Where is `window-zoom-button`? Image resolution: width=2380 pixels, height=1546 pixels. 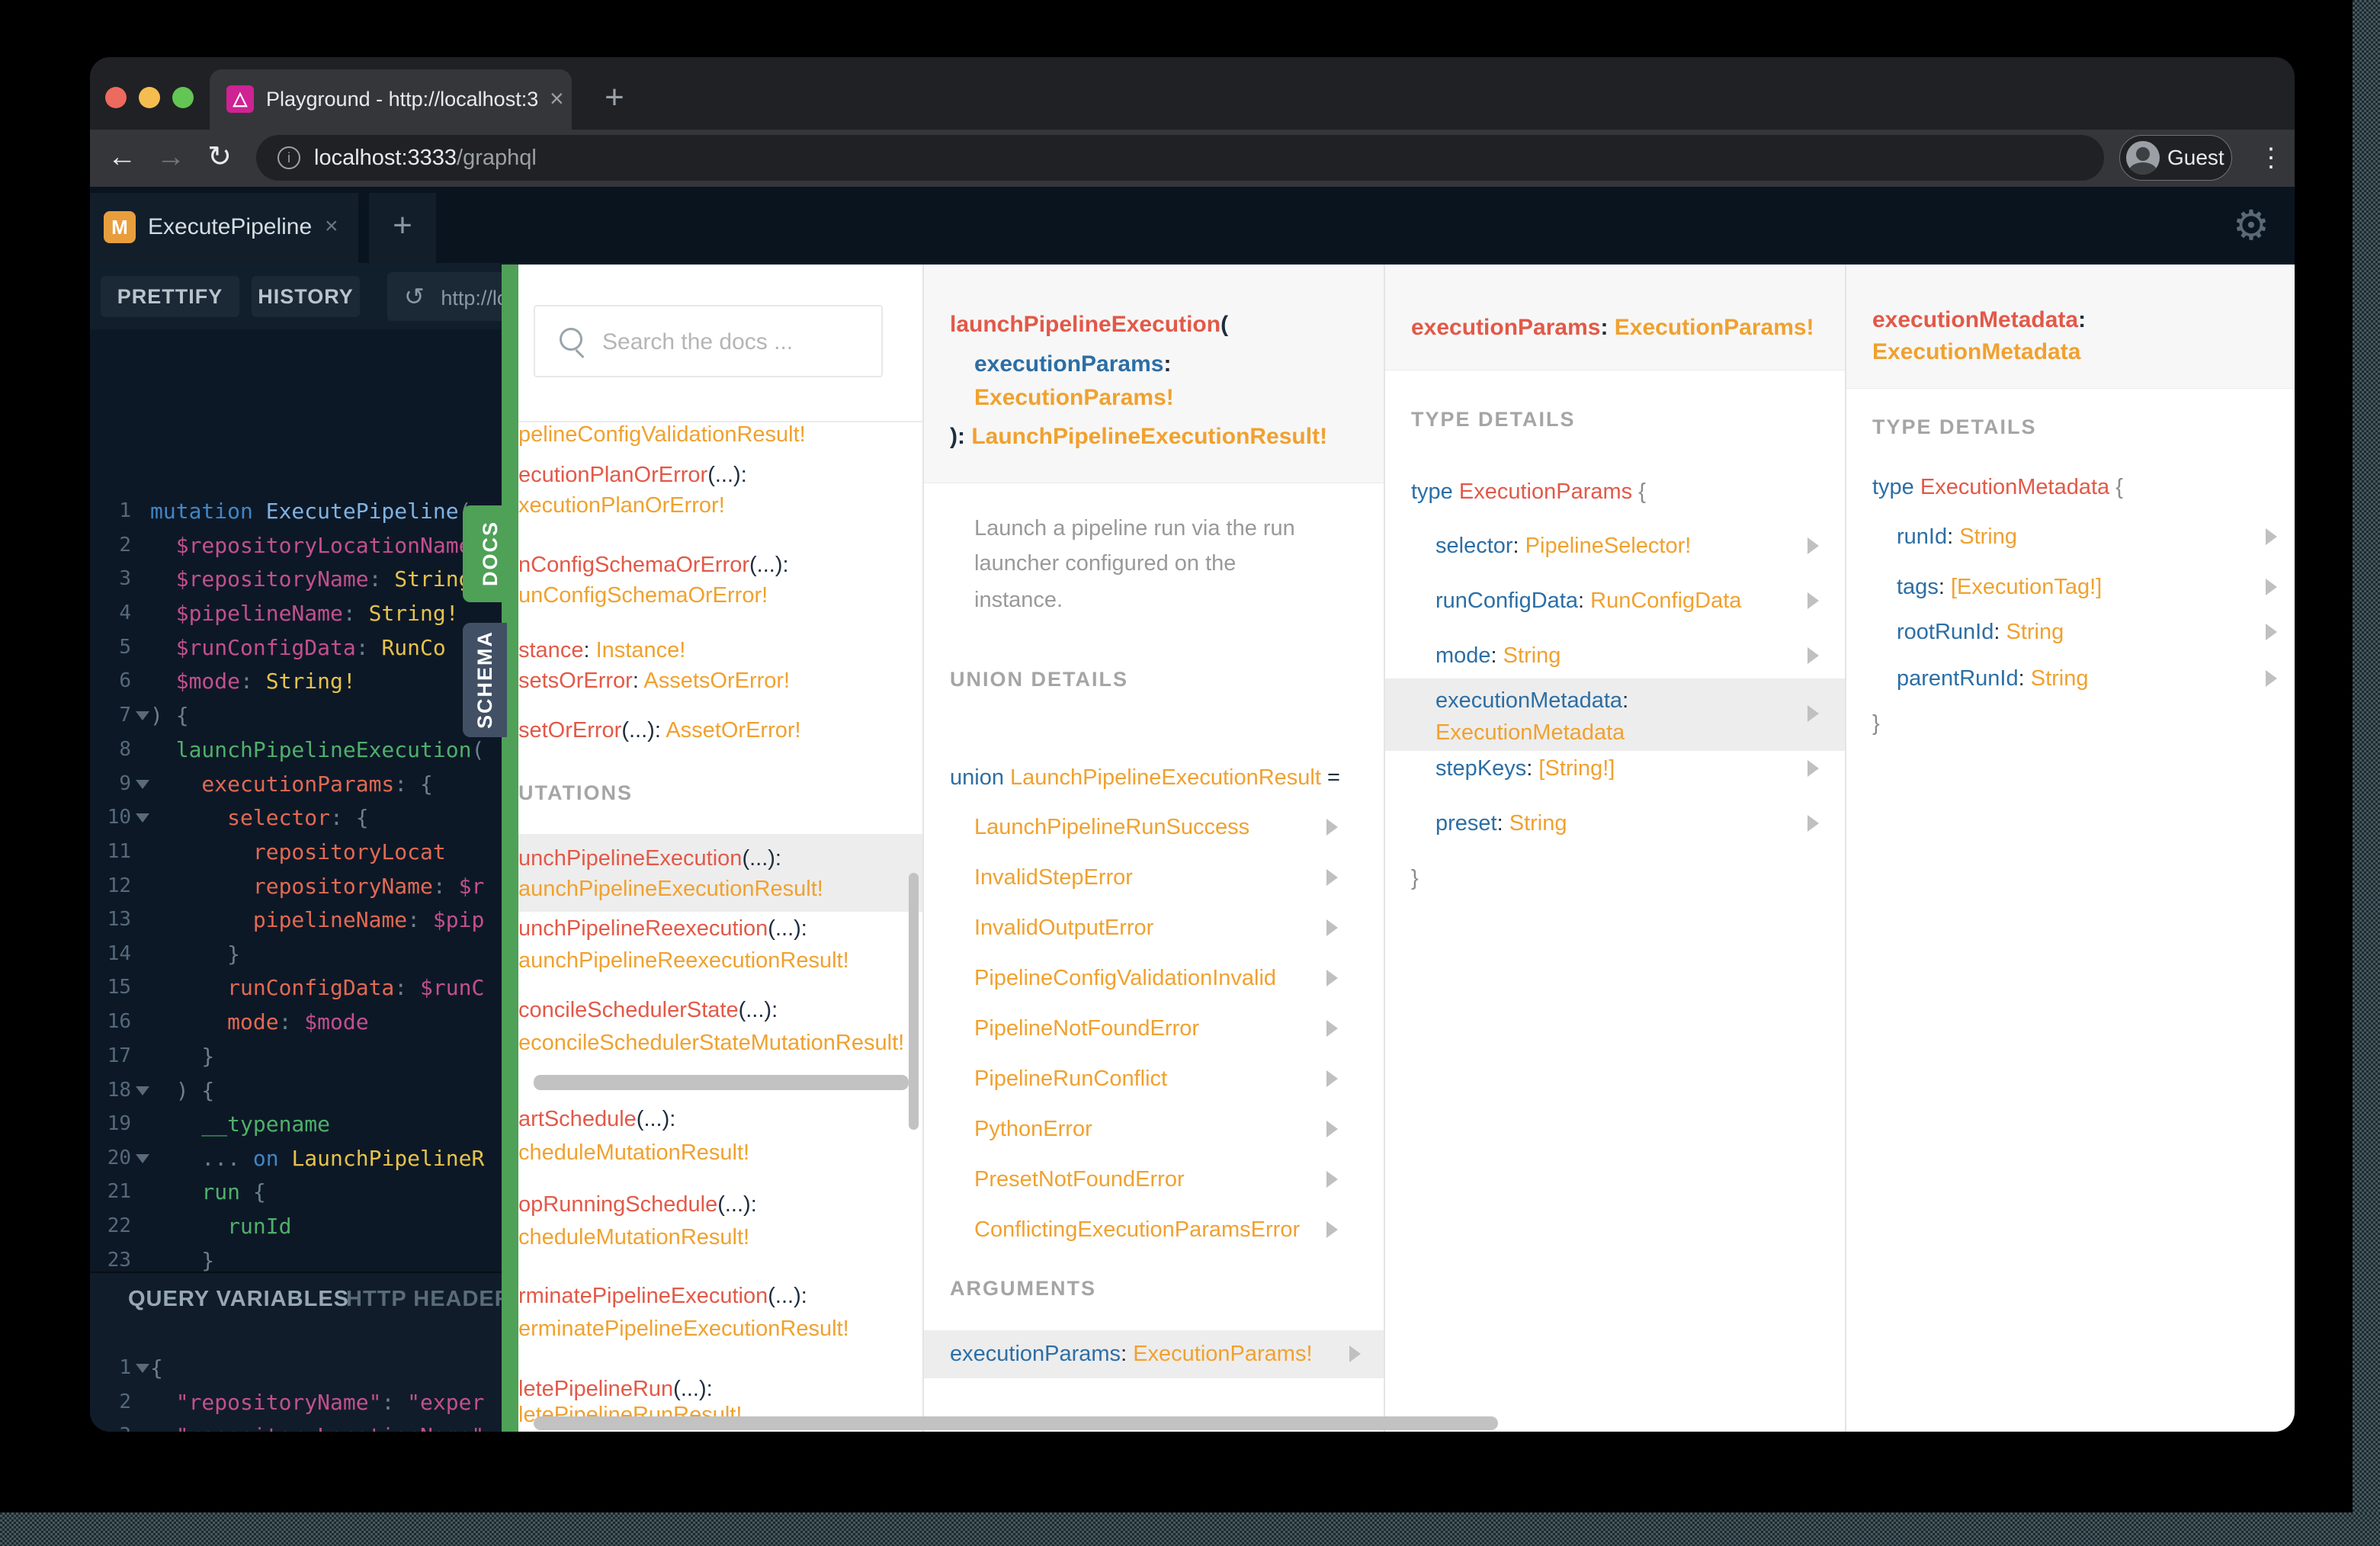
window-zoom-button is located at coordinates (183, 97).